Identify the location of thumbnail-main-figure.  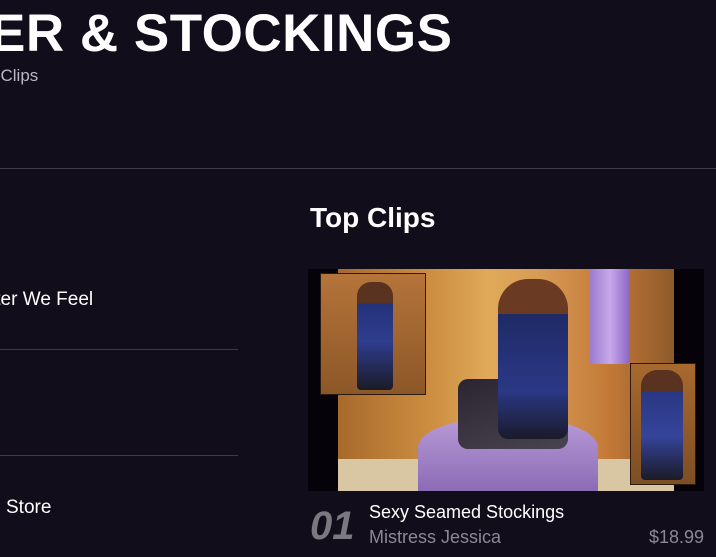
(533, 359).